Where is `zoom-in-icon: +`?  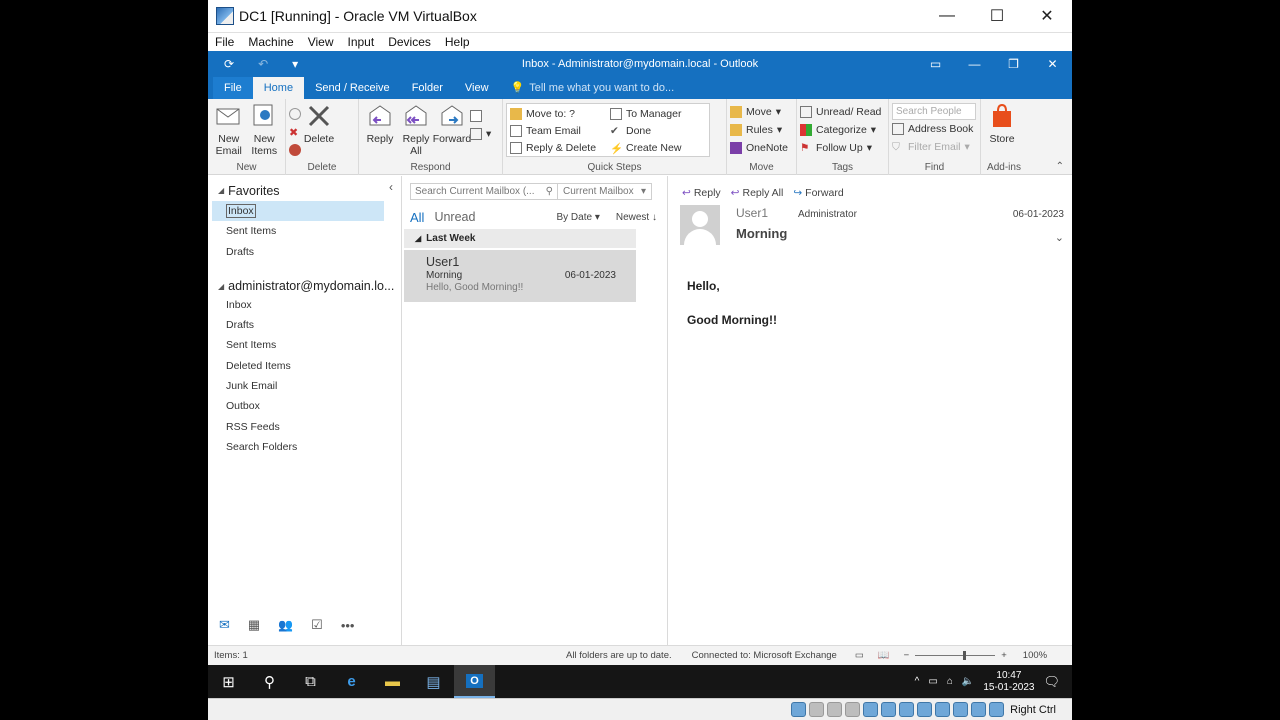
zoom-in-icon: + is located at coordinates (1004, 655).